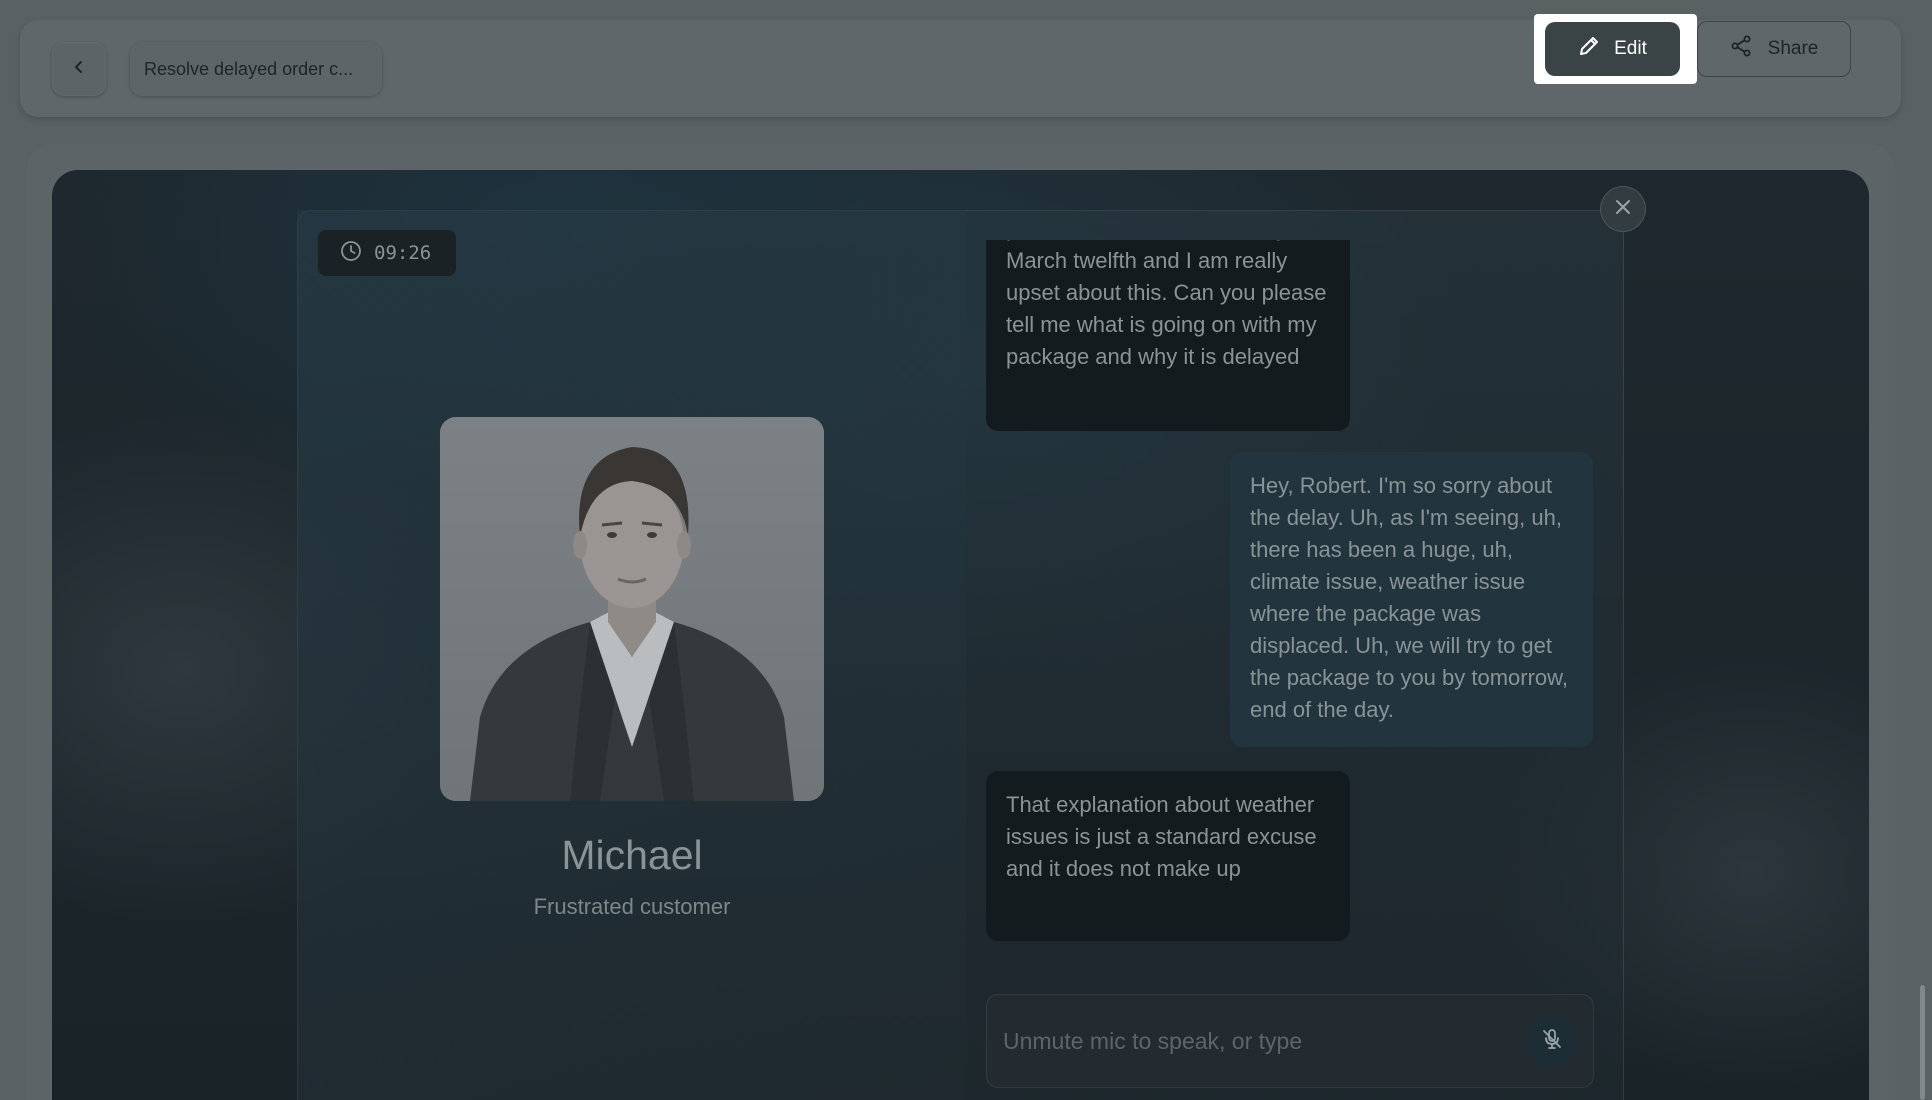  Describe the element at coordinates (632, 906) in the screenshot. I see `persona-role: Frustrated customer` at that location.